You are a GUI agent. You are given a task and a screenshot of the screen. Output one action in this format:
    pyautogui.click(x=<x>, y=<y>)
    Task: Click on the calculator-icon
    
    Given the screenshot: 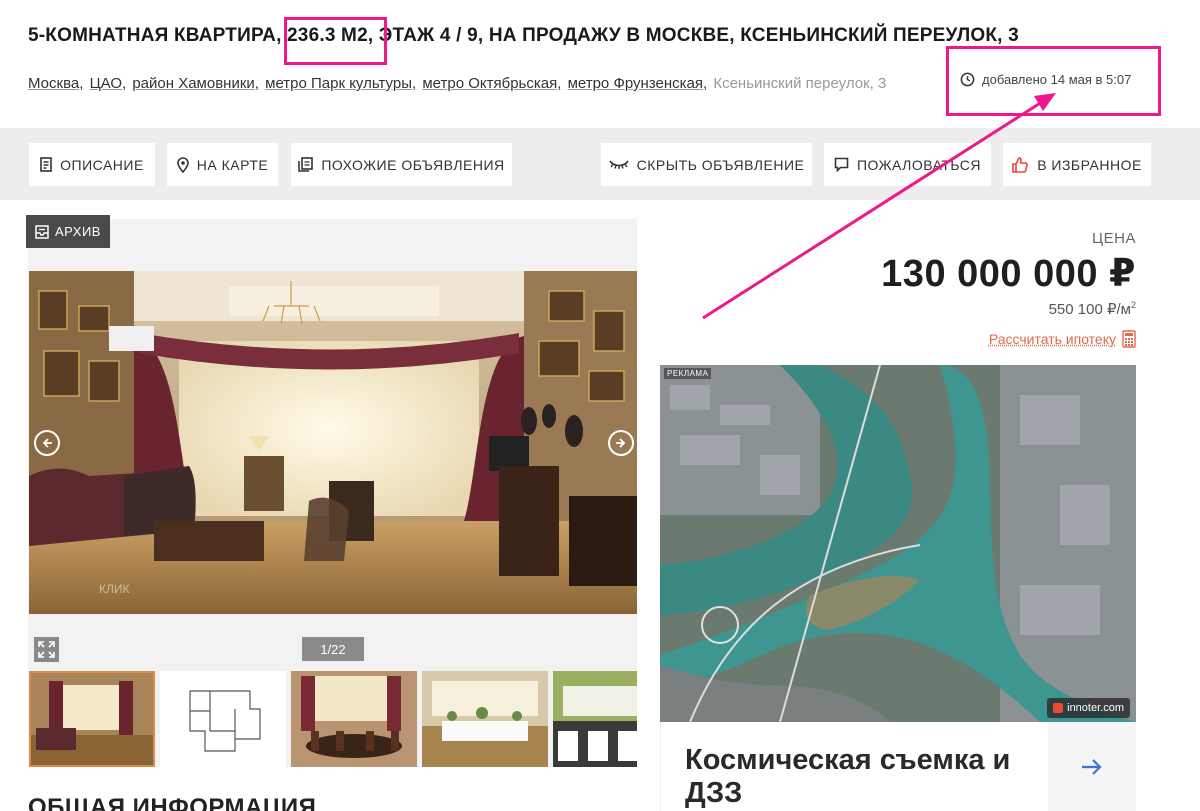 What is the action you would take?
    pyautogui.click(x=1129, y=339)
    